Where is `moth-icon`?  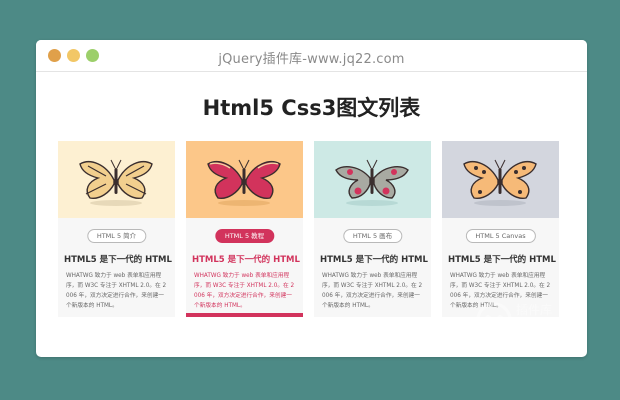
moth-icon is located at coordinates (372, 182).